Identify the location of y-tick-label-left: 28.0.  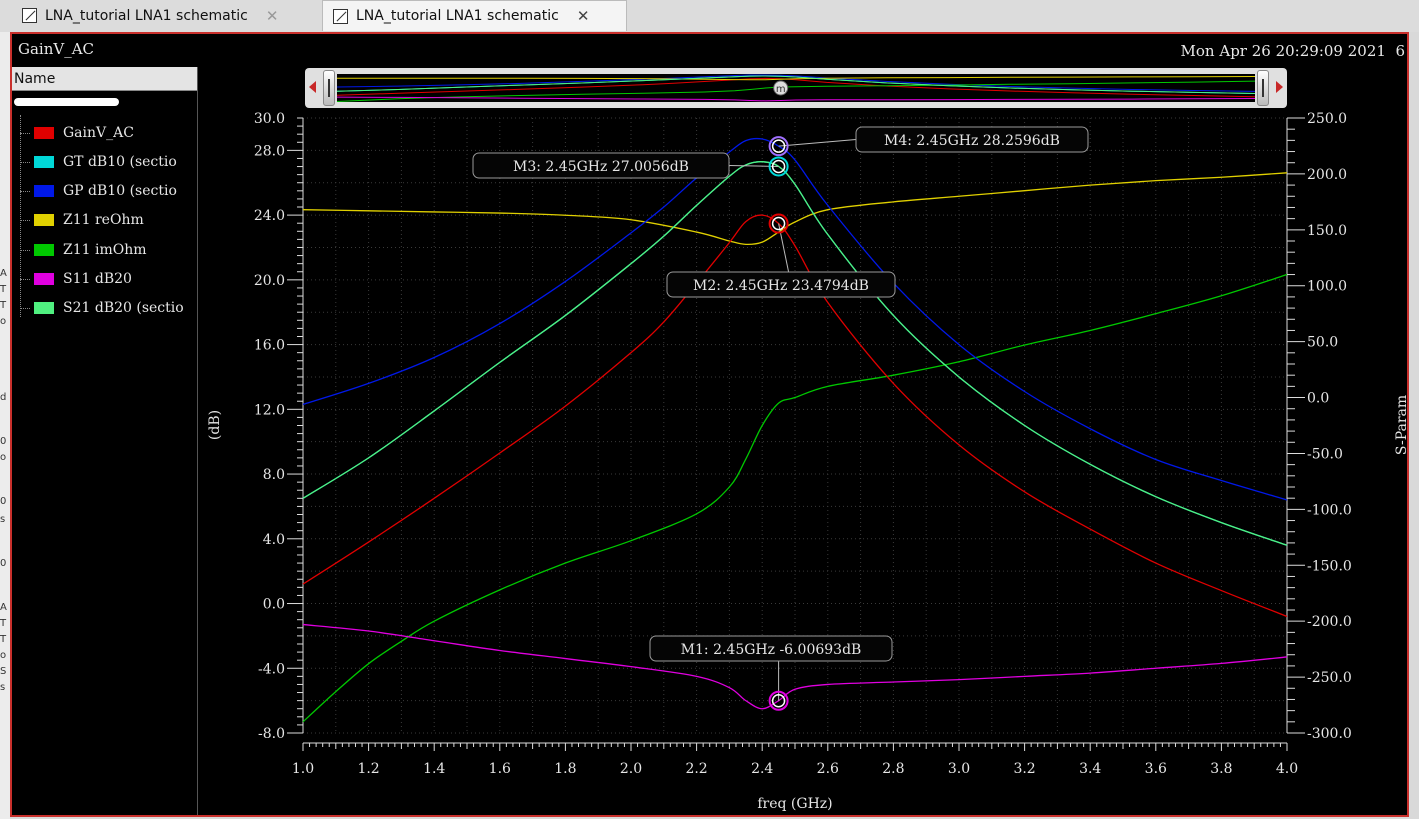
(269, 151).